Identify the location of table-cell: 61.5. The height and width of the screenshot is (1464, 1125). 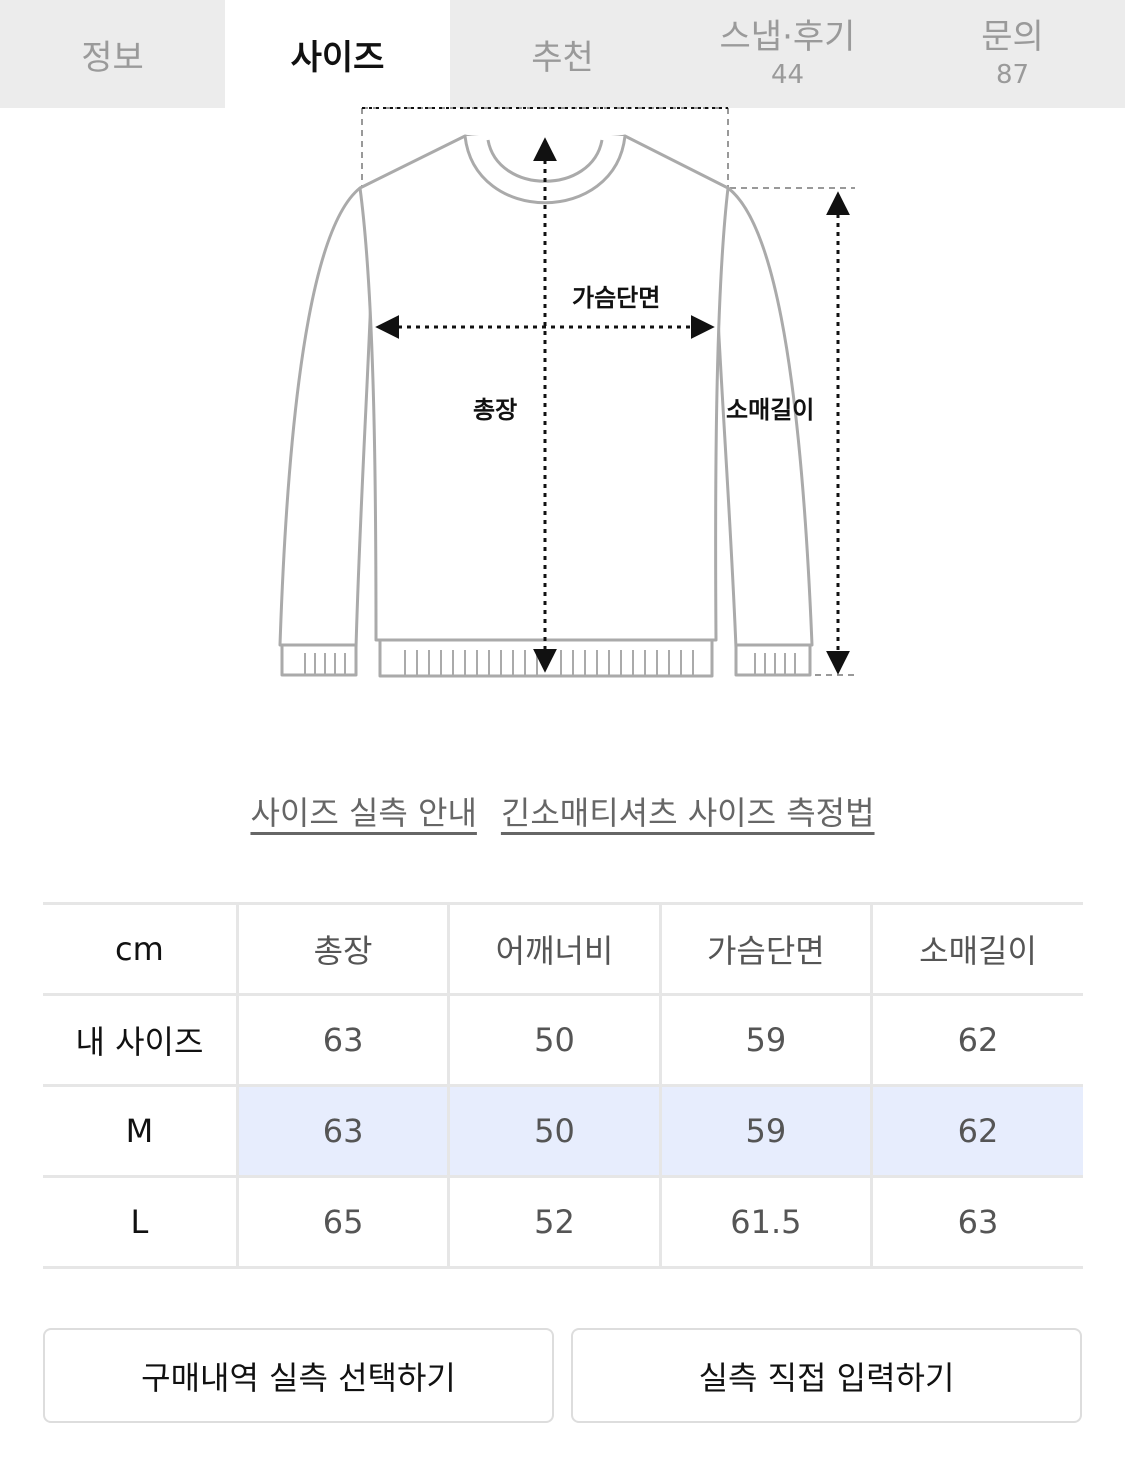
(767, 1222).